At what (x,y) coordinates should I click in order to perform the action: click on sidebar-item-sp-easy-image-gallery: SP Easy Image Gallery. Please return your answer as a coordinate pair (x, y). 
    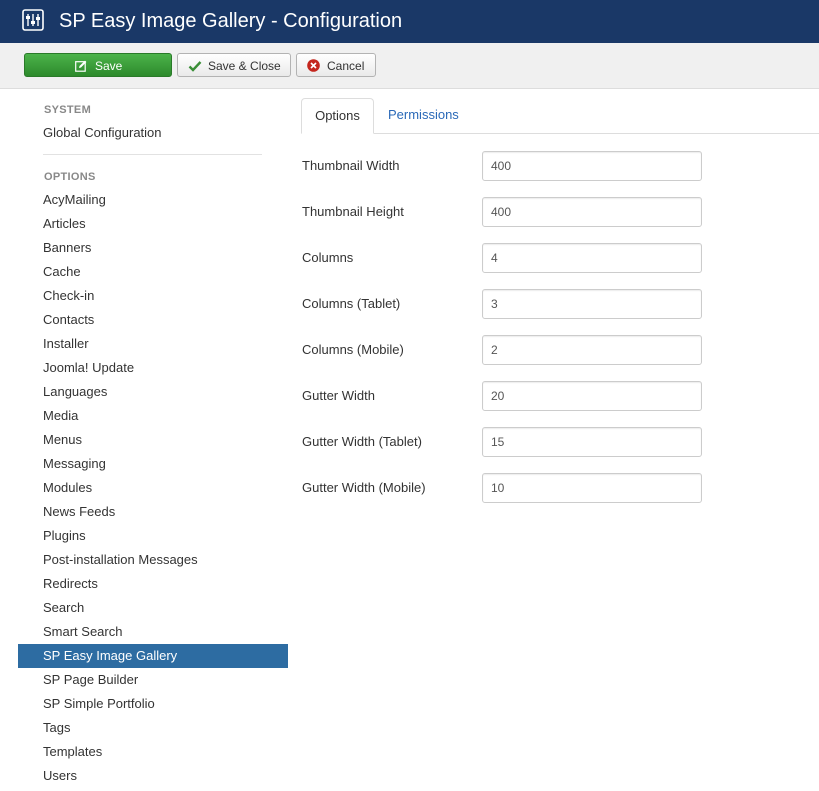
    Looking at the image, I should click on (153, 656).